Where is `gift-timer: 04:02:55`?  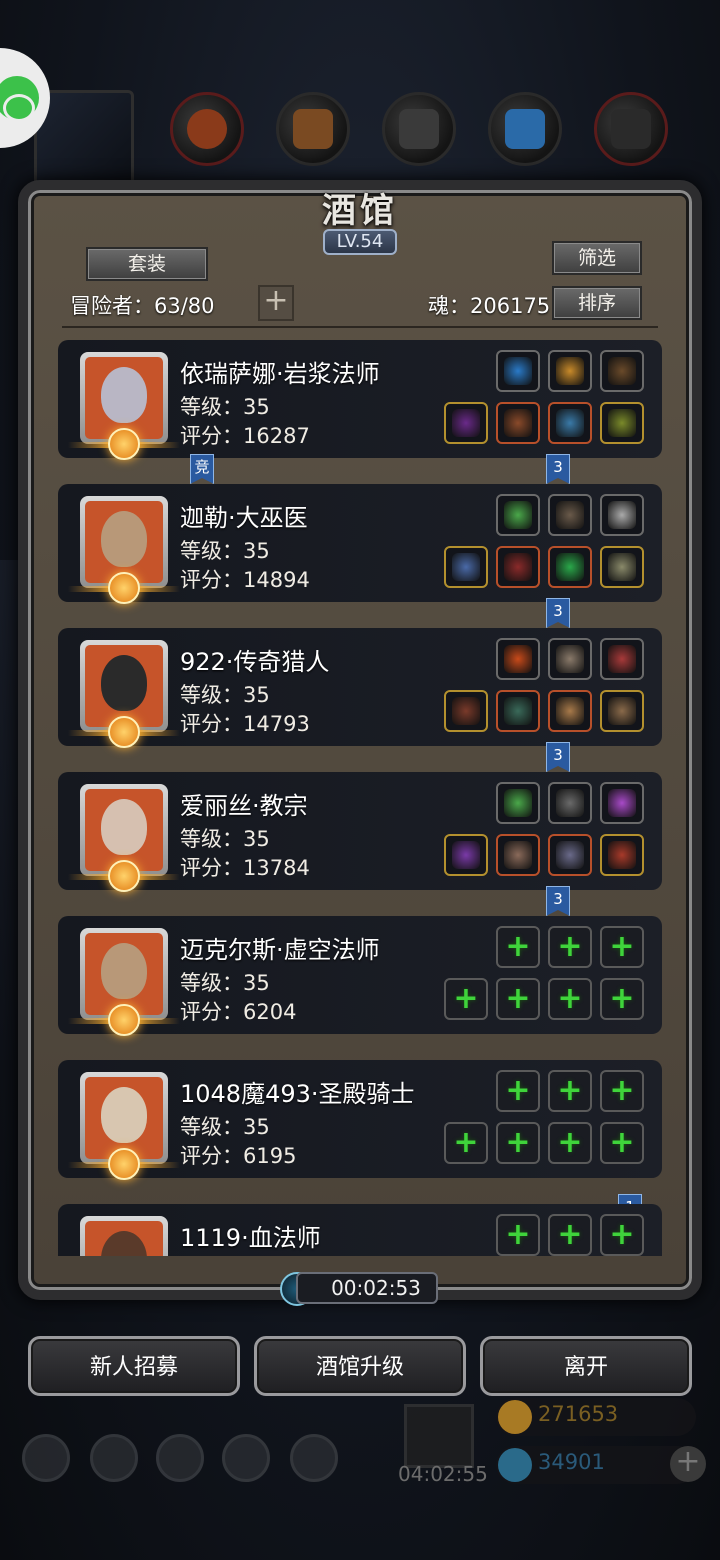 gift-timer: 04:02:55 is located at coordinates (443, 1474).